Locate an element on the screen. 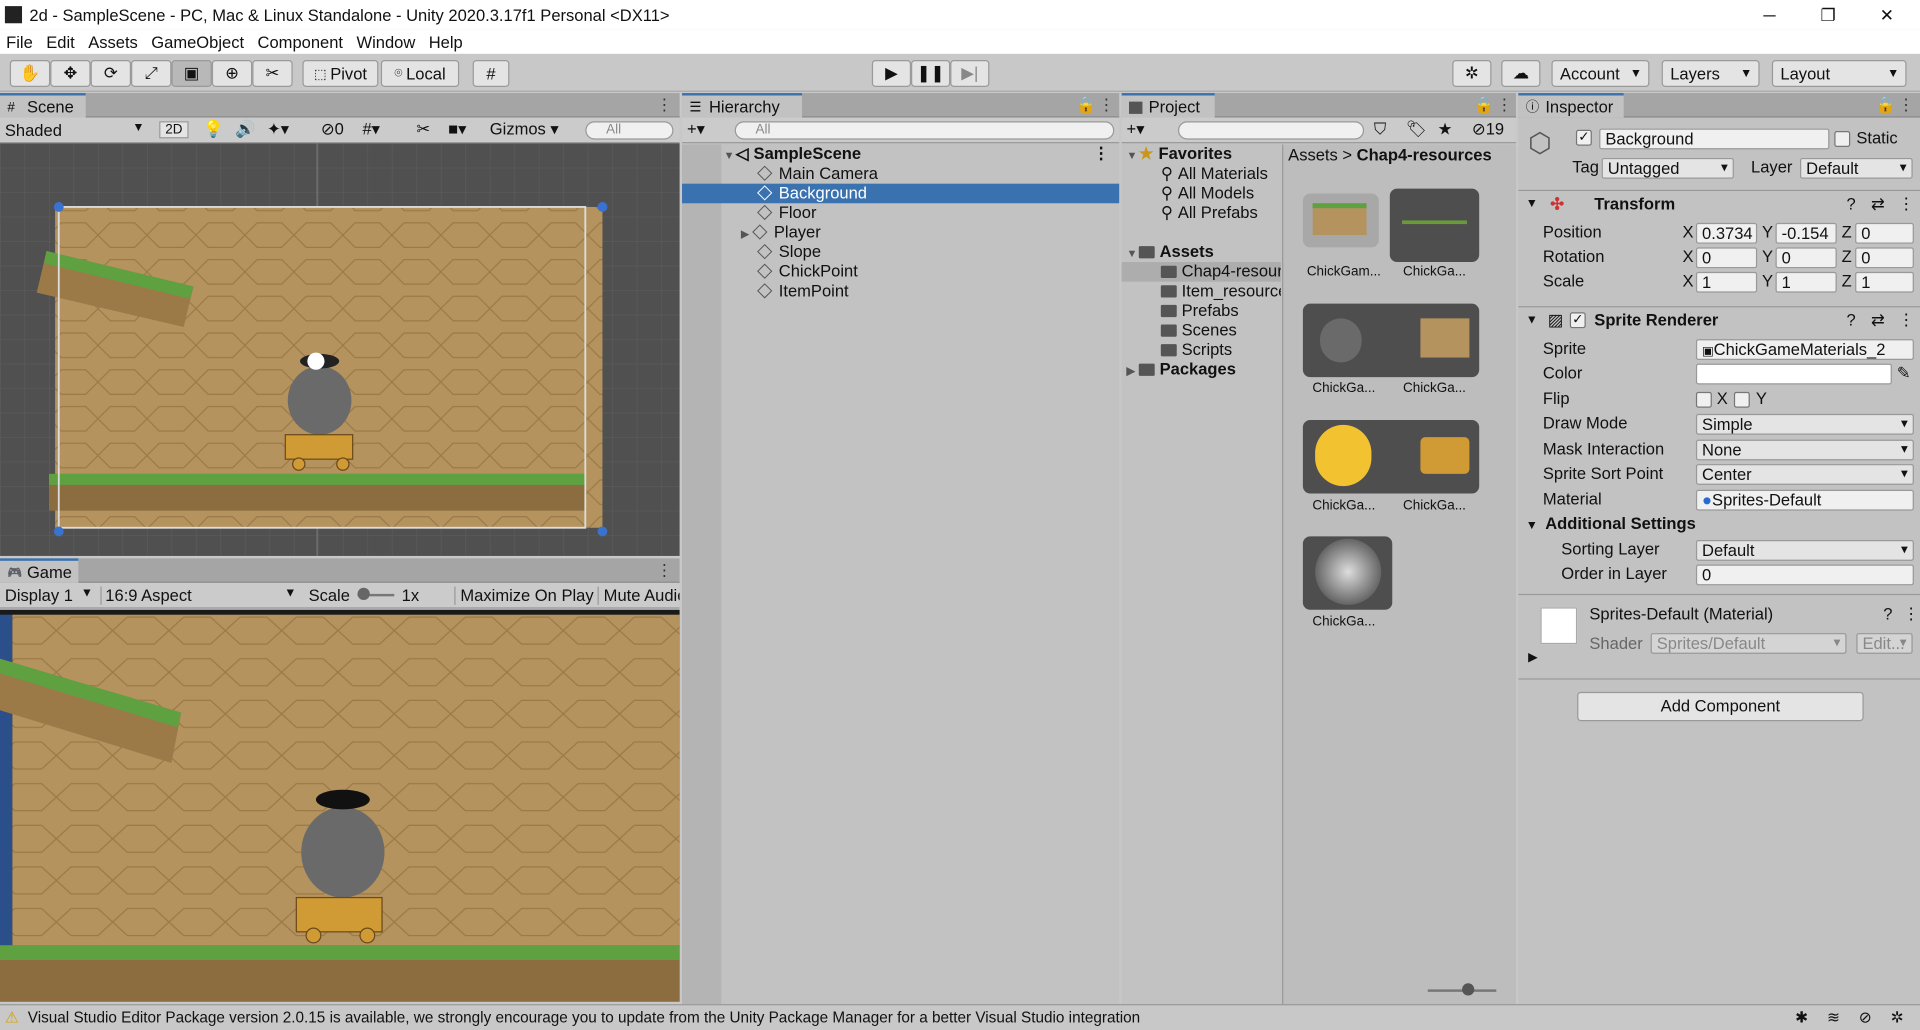 The image size is (1920, 1030). scale-slider is located at coordinates (376, 594).